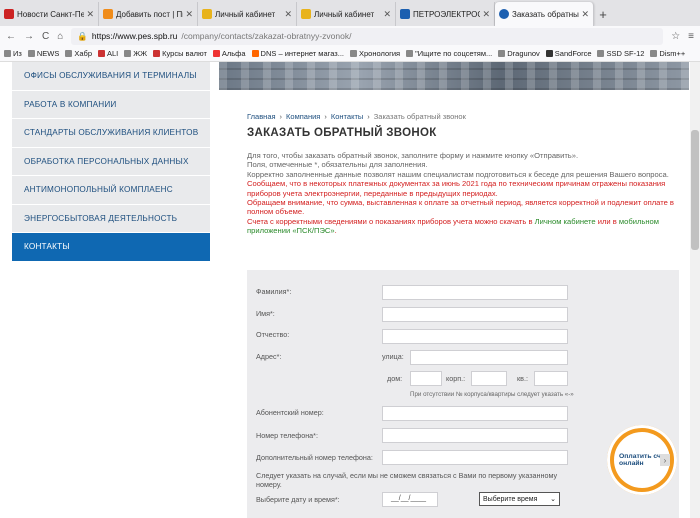 The height and width of the screenshot is (518, 700). What do you see at coordinates (553, 499) in the screenshot?
I see `chevron-down-icon: ⌄` at bounding box center [553, 499].